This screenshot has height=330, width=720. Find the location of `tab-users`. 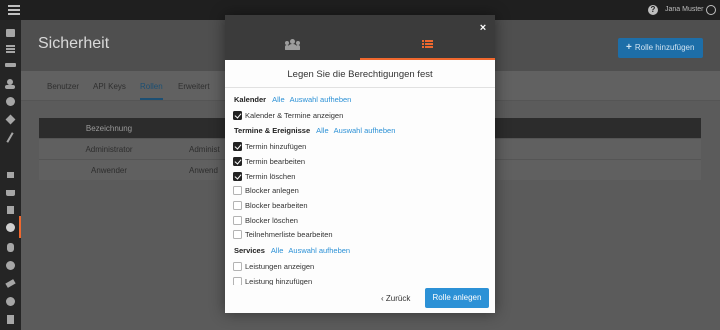

tab-users is located at coordinates (292, 37).